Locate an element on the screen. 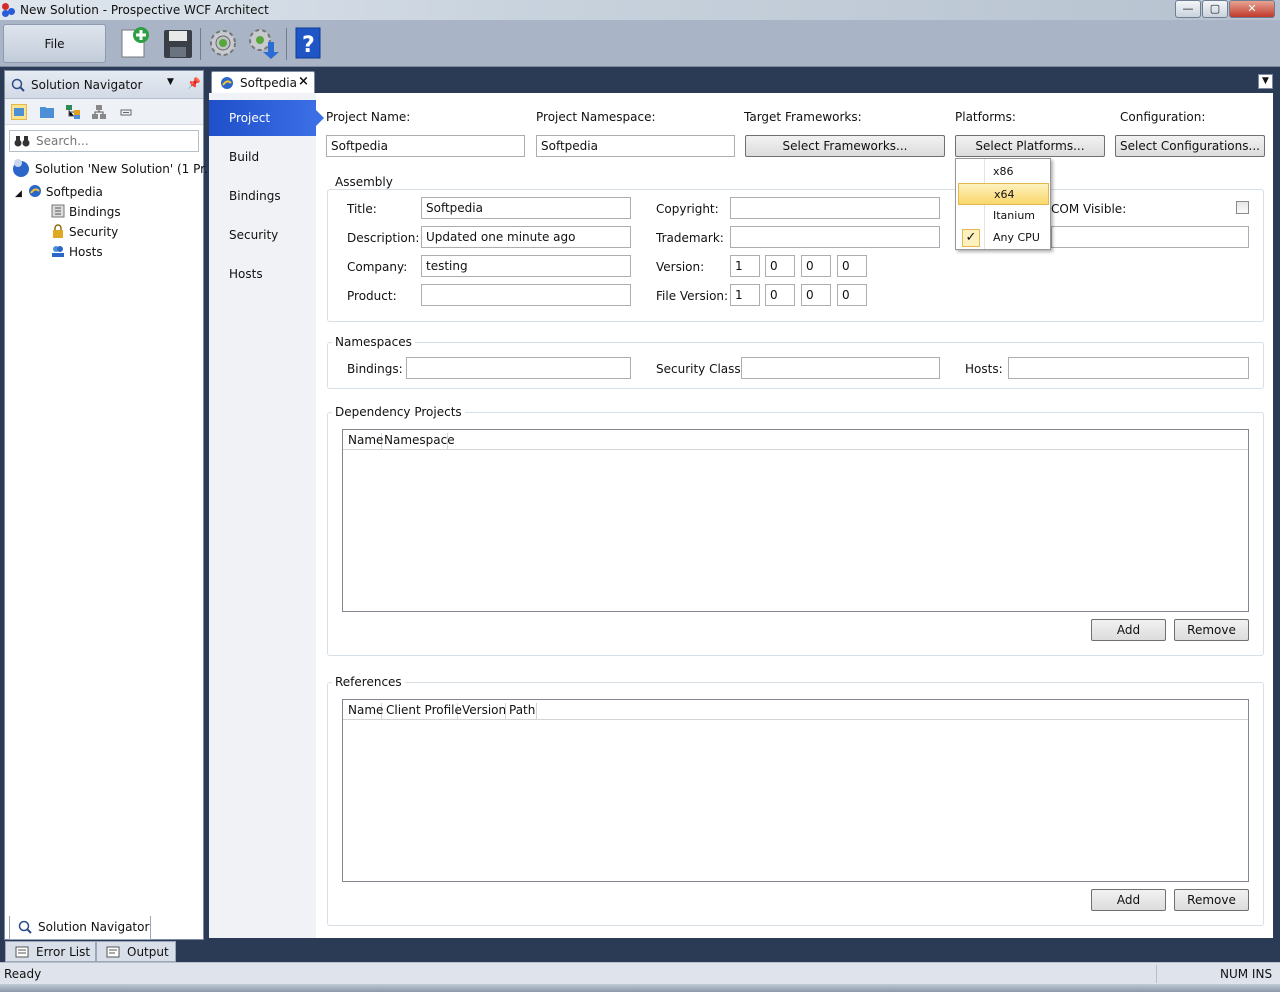  main-toolbar: File ? is located at coordinates (640, 43).